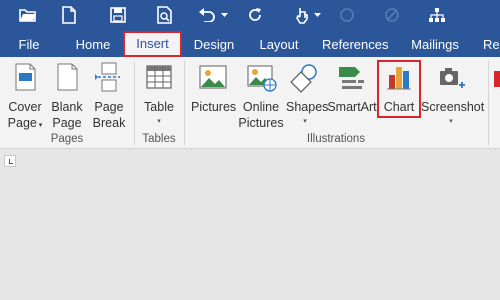 Image resolution: width=500 pixels, height=300 pixels. I want to click on blank-page-button: Blank Page, so click(67, 97).